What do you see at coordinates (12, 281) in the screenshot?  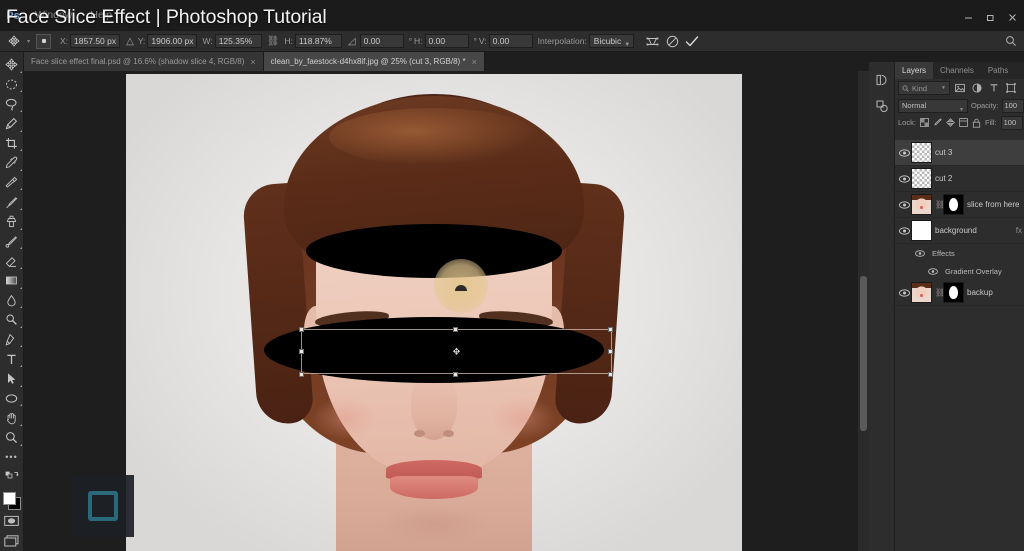 I see `gradient-tool` at bounding box center [12, 281].